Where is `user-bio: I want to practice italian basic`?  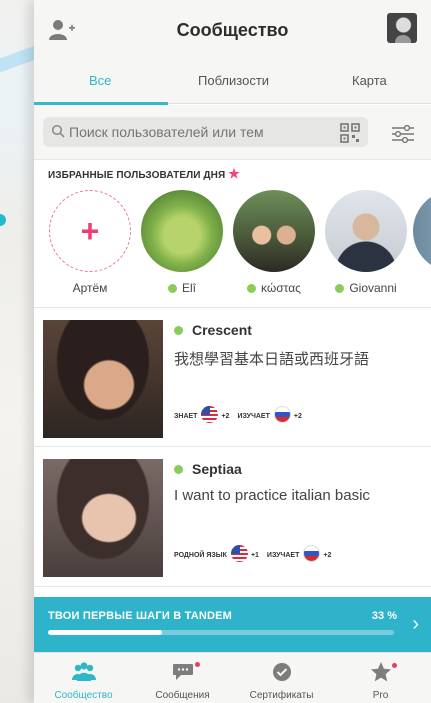
user-bio: I want to practice italian basic is located at coordinates (272, 495).